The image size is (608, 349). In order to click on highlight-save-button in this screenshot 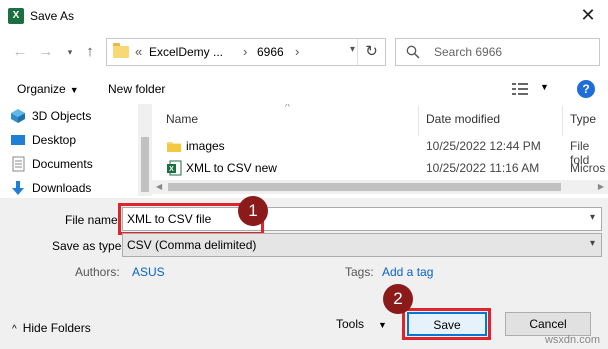, I will do `click(446, 324)`.